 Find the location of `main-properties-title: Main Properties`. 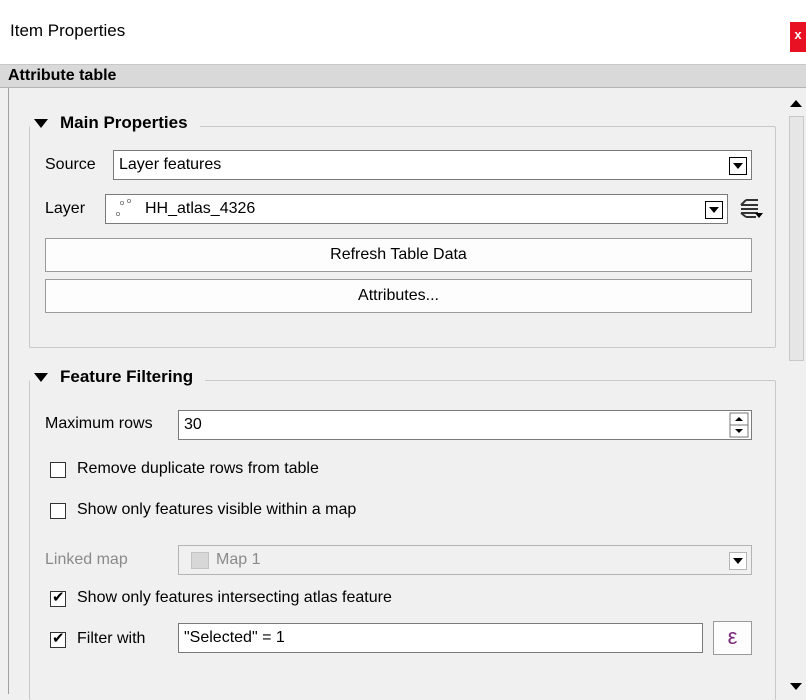

main-properties-title: Main Properties is located at coordinates (124, 122).